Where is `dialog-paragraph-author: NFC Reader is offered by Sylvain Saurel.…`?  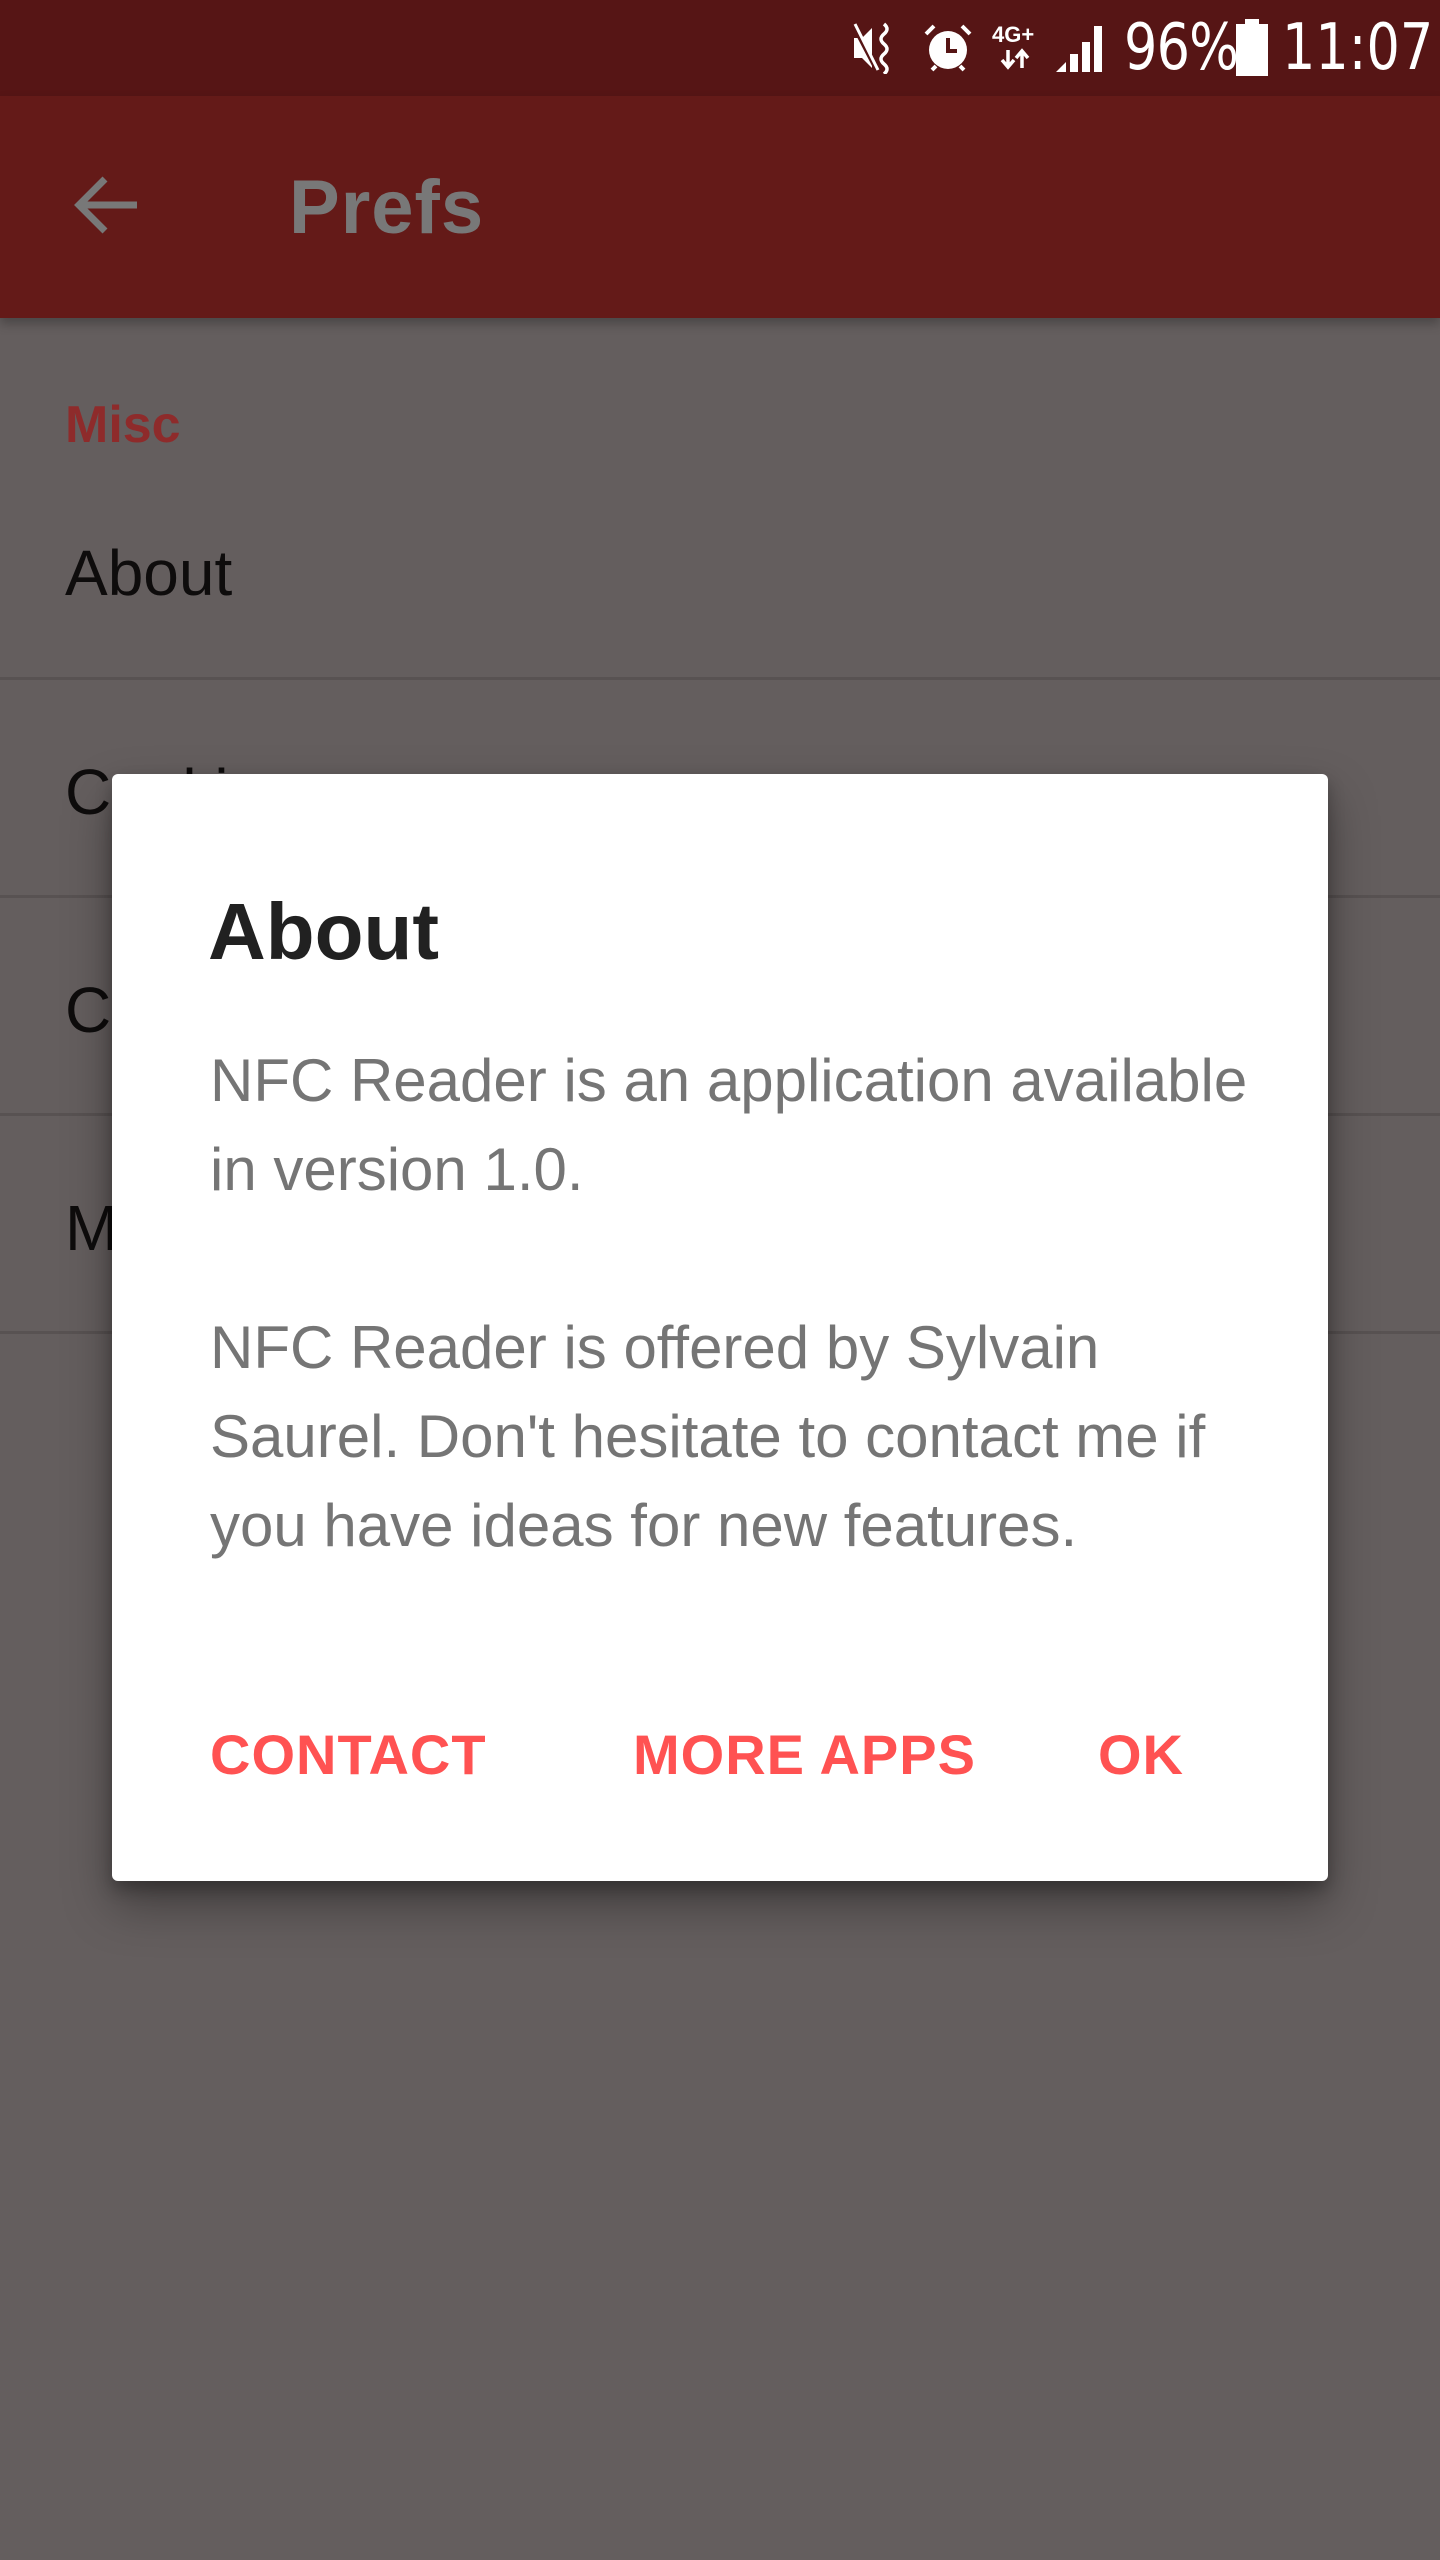 dialog-paragraph-author: NFC Reader is offered by Sylvain Saurel.… is located at coordinates (708, 1436).